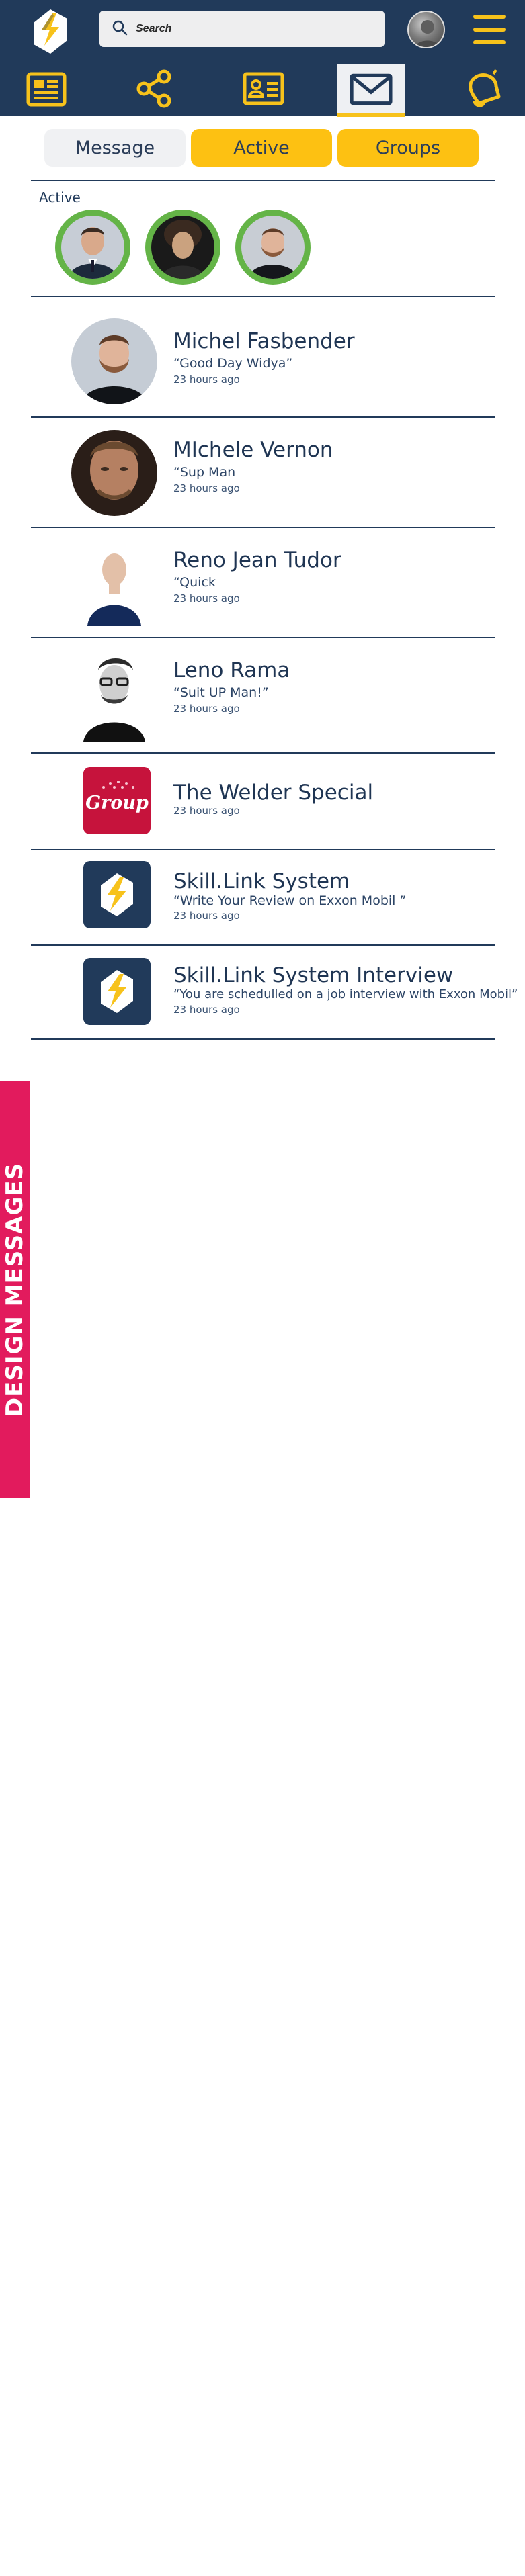  I want to click on group-logo: Group, so click(117, 801).